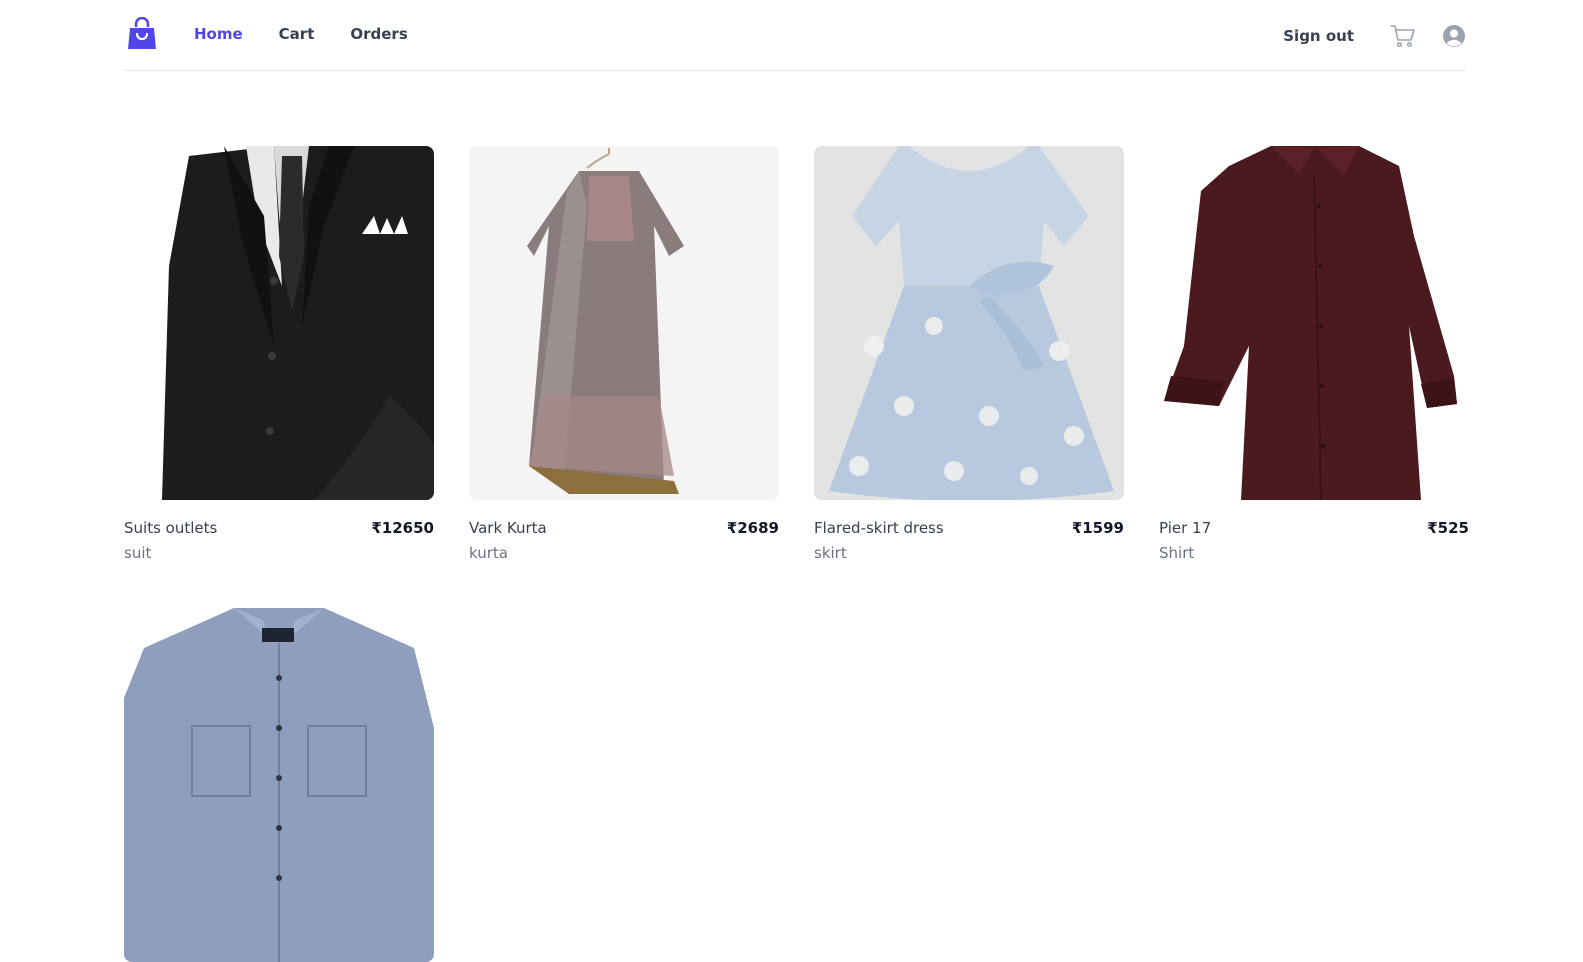 This screenshot has height=962, width=1583. What do you see at coordinates (830, 553) in the screenshot?
I see `product-category: skirt` at bounding box center [830, 553].